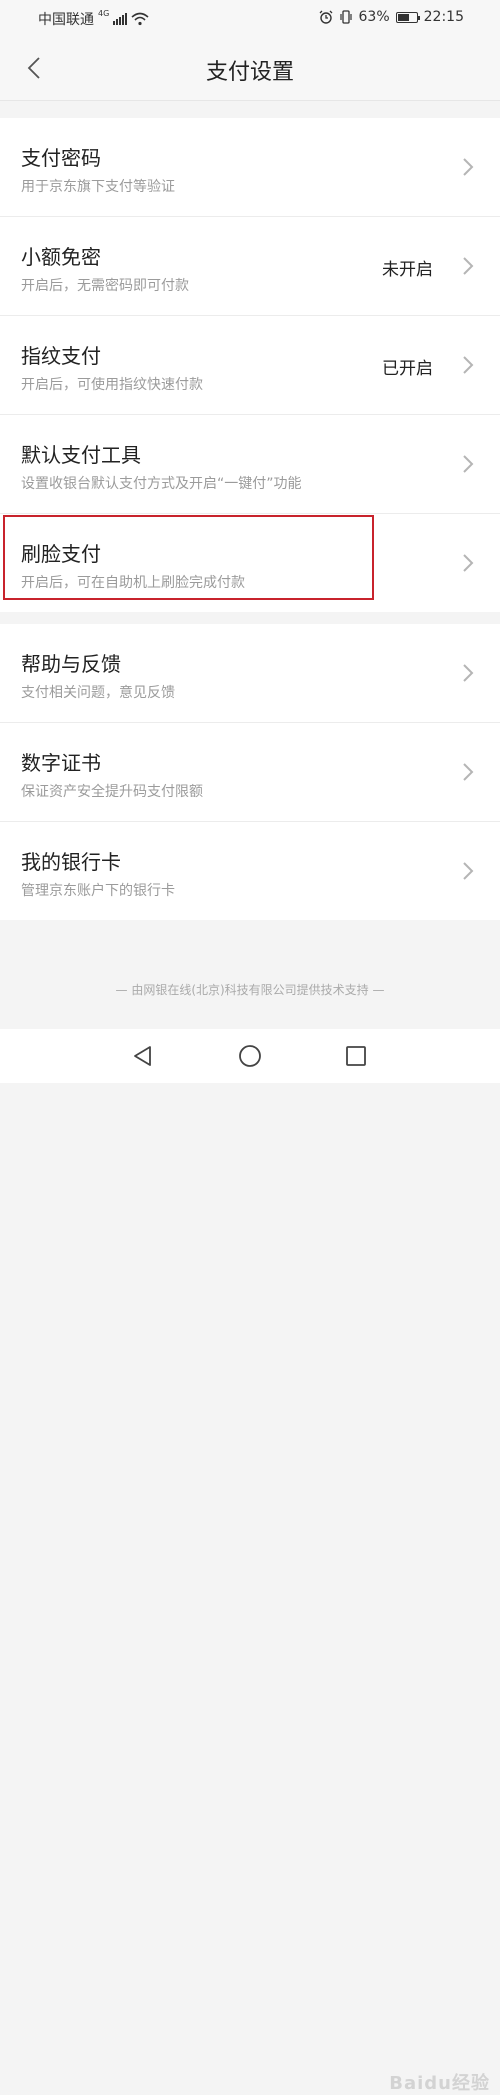  Describe the element at coordinates (250, 673) in the screenshot. I see `row-help-feedback: 帮助与反馈 支付相关问题，意见反馈` at that location.